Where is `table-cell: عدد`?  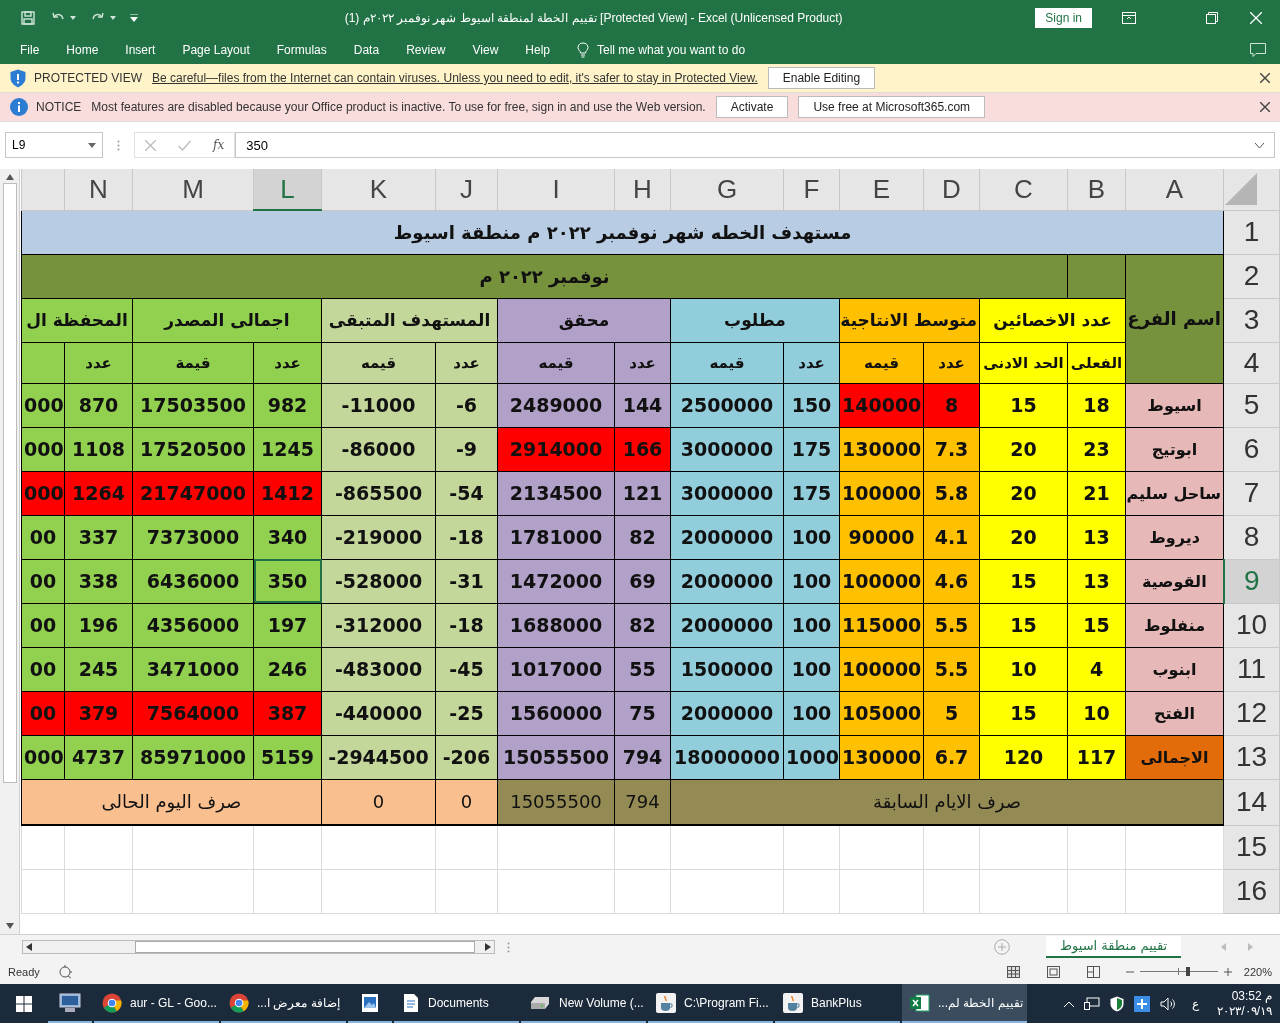
table-cell: عدد is located at coordinates (811, 362).